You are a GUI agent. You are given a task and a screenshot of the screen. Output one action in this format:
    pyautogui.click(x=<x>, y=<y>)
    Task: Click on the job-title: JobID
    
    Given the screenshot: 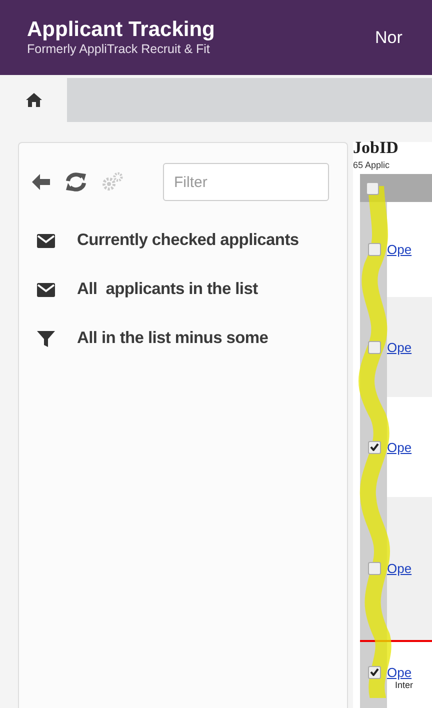 What is the action you would take?
    pyautogui.click(x=376, y=148)
    